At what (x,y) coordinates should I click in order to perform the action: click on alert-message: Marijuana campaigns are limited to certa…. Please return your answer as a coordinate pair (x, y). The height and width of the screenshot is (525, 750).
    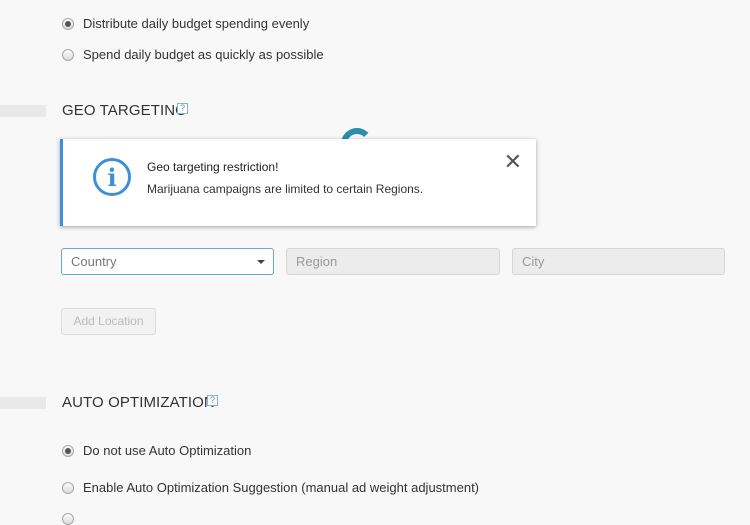
    Looking at the image, I should click on (285, 189).